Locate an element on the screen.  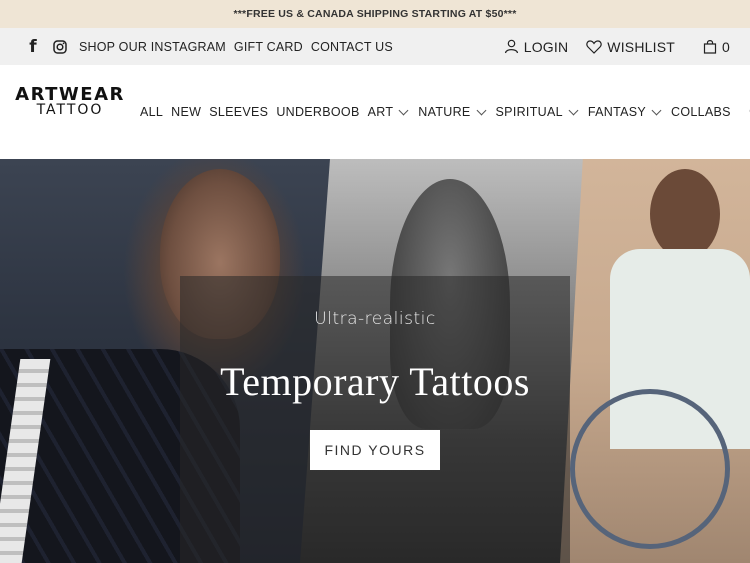
site-logo: ARTWEAR TATTOO is located at coordinates (69, 101).